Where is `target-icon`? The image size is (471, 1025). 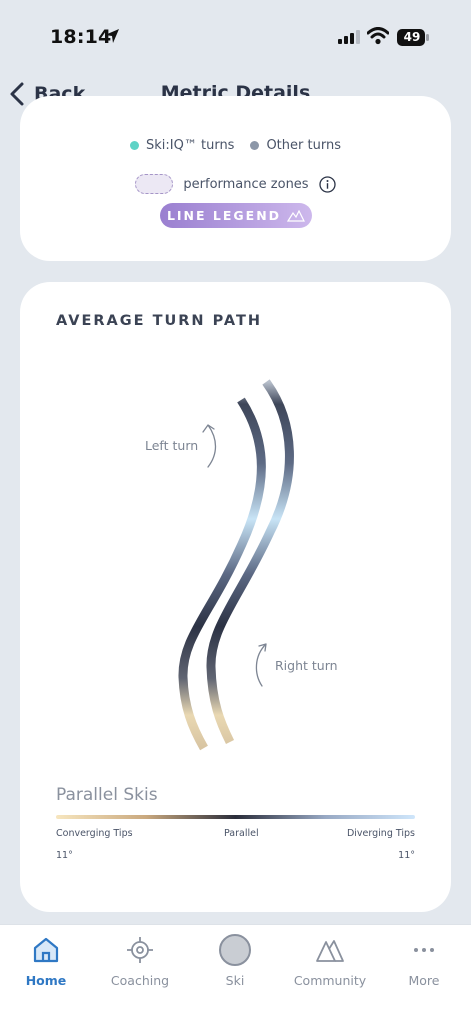
target-icon is located at coordinates (140, 950).